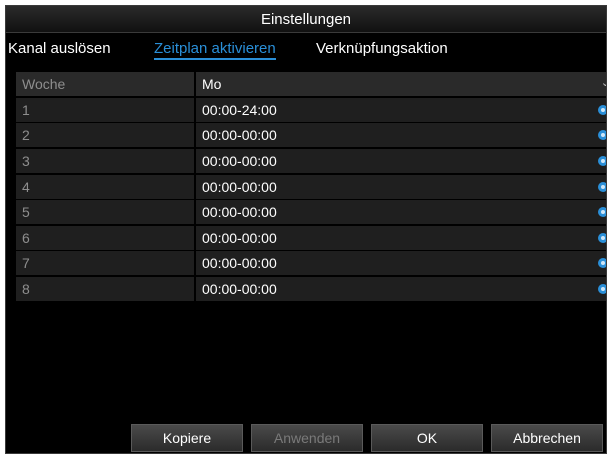  I want to click on weekday-select: Mo ⌄, so click(401, 84).